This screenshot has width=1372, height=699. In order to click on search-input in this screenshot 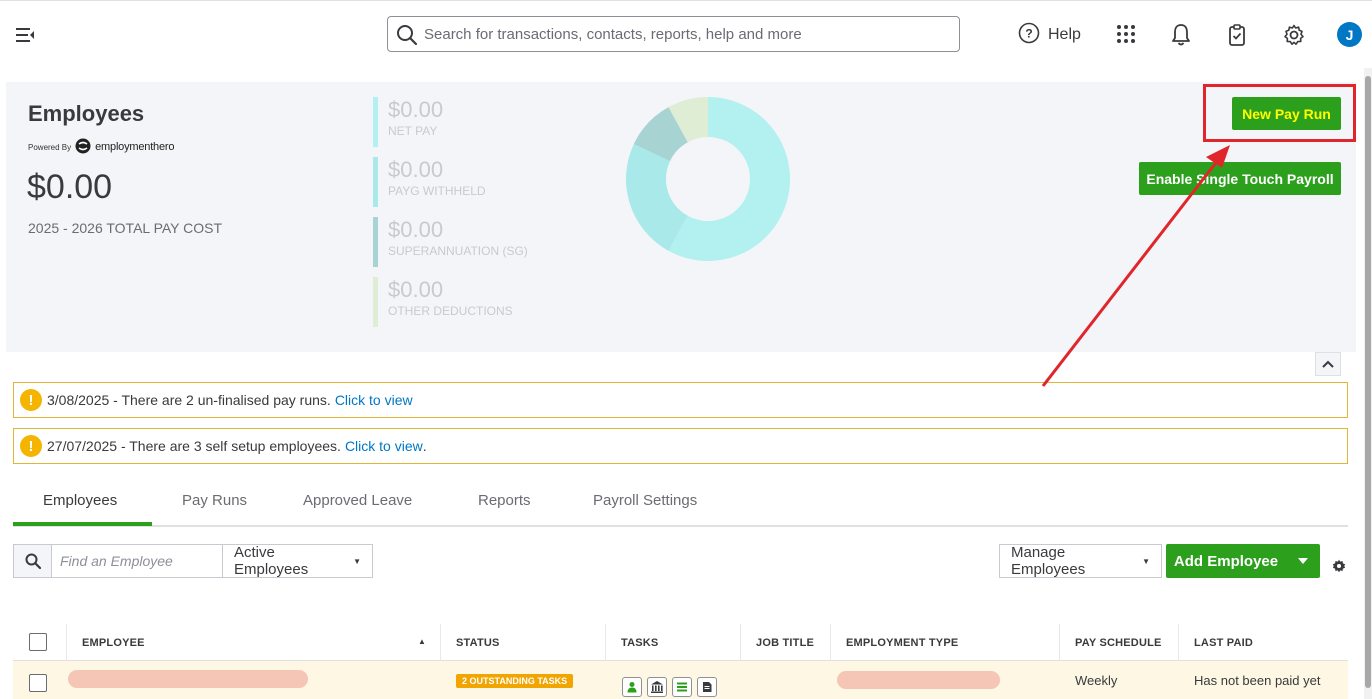, I will do `click(689, 34)`.